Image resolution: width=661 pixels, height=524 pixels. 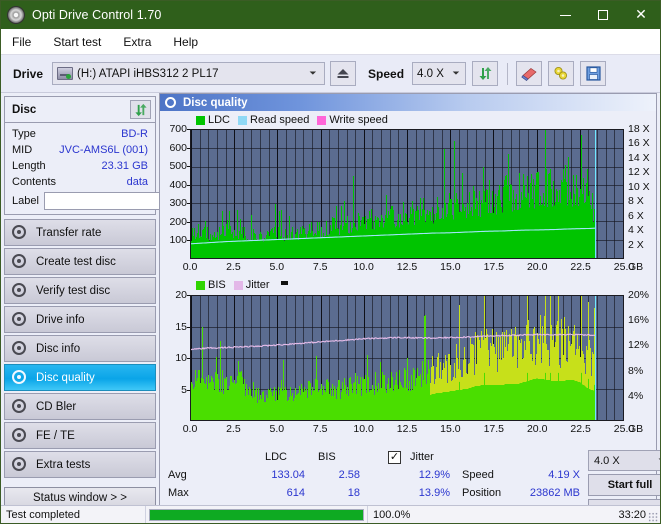 I want to click on erase-button, so click(x=529, y=73).